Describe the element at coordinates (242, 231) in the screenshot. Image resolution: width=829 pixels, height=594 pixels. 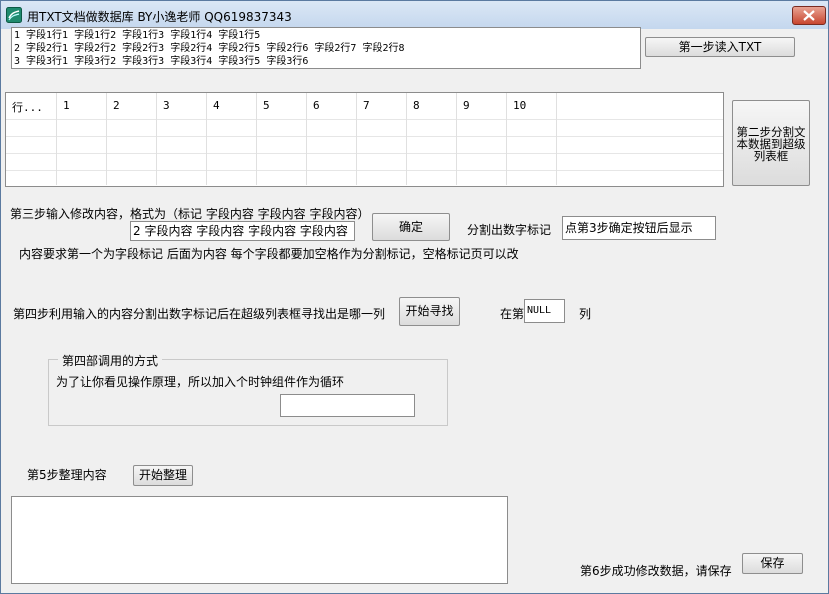
I see `modify-content-input: 2 字段内容 字段内容 字段内容 字段内容` at that location.